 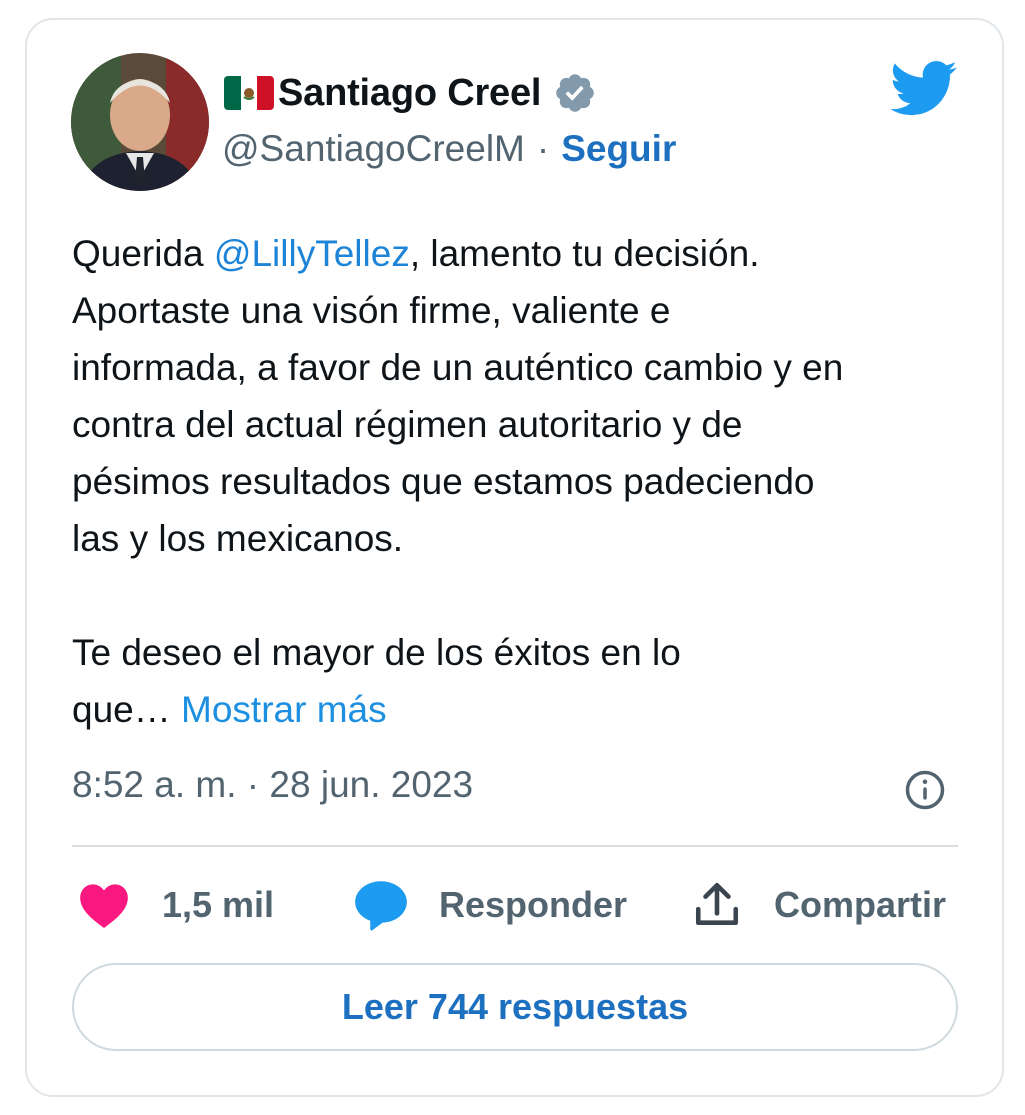 What do you see at coordinates (575, 93) in the screenshot?
I see `verified-badge-icon` at bounding box center [575, 93].